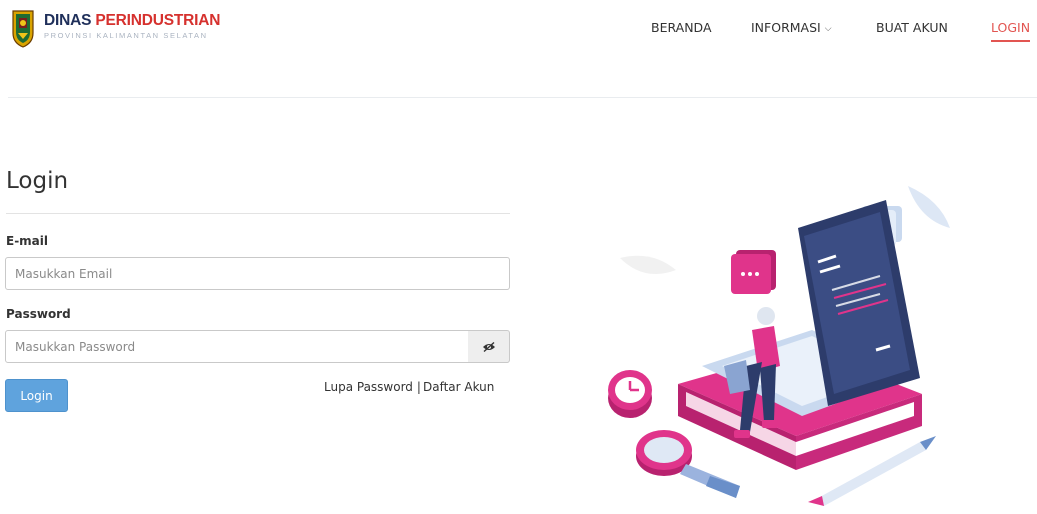  I want to click on nav-login-label: LOGIN, so click(1011, 27).